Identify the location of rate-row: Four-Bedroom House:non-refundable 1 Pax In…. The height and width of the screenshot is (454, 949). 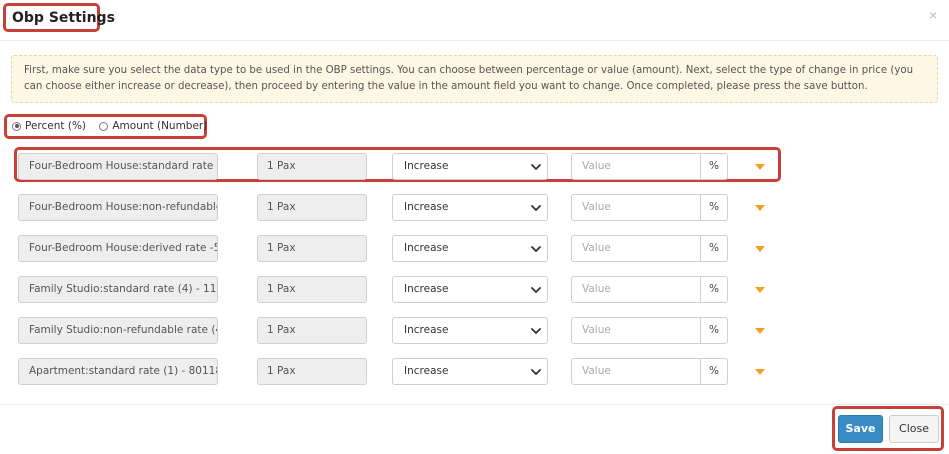
(474, 207).